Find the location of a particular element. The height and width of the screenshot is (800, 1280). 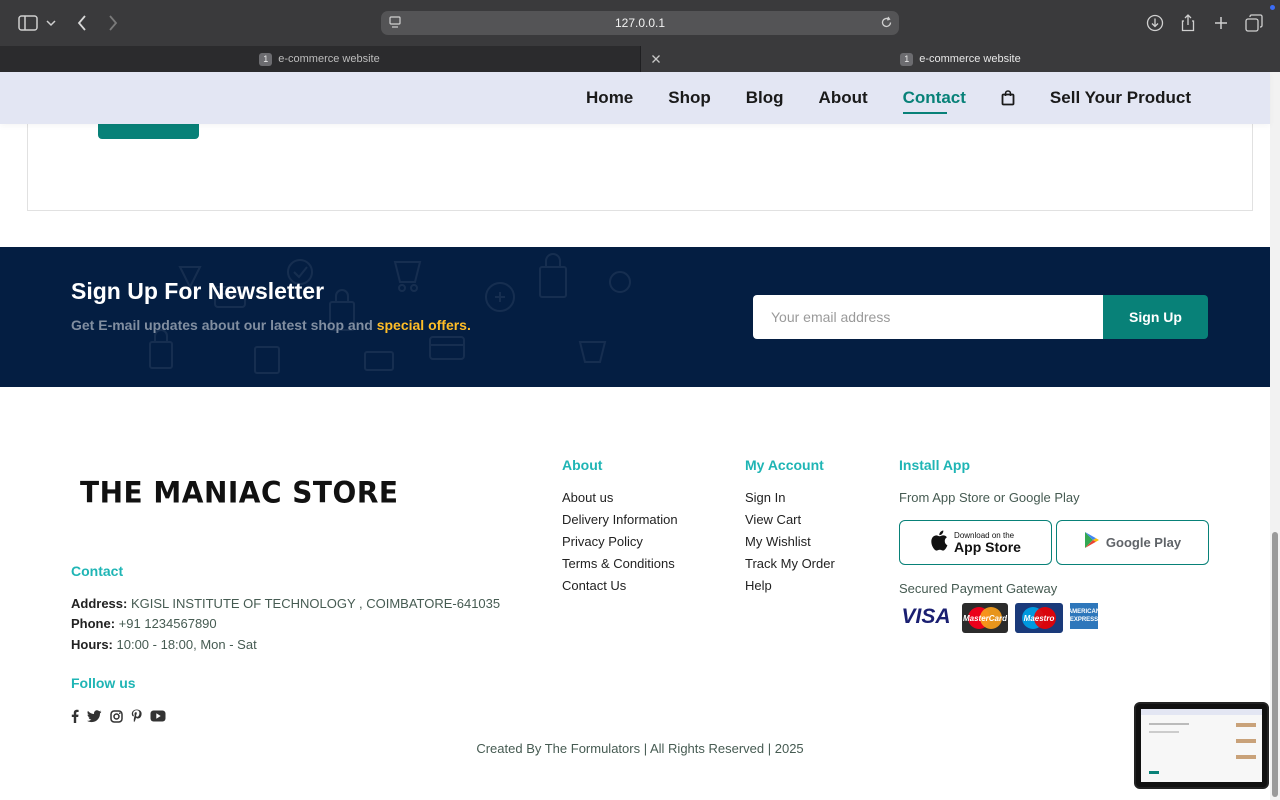

footer-link-my-wishlist: My Wishlist is located at coordinates (790, 541).